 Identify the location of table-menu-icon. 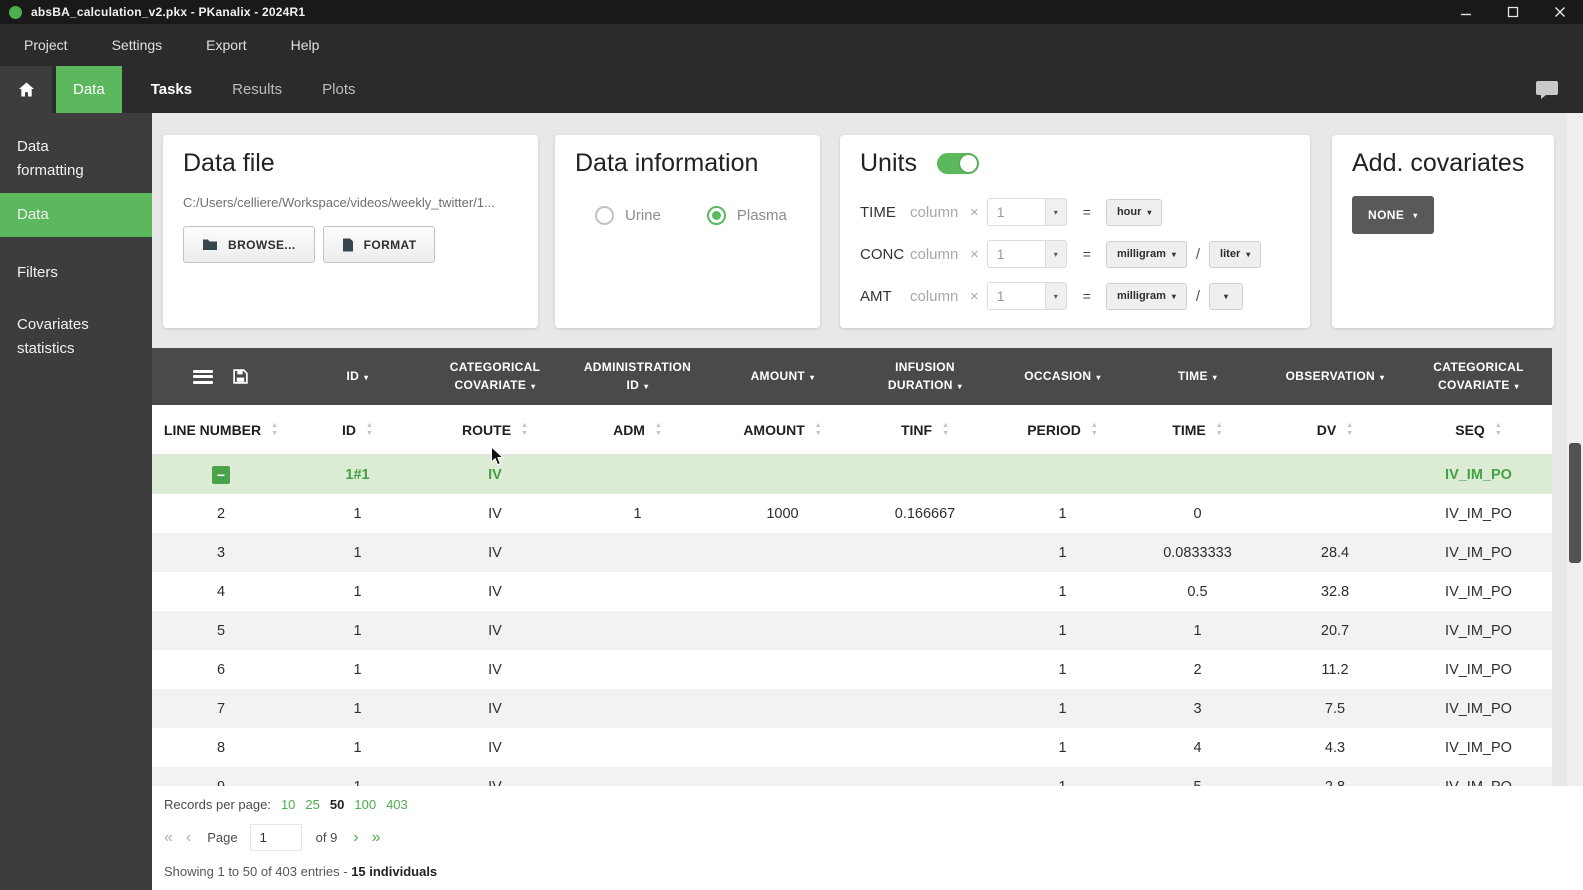
(203, 376).